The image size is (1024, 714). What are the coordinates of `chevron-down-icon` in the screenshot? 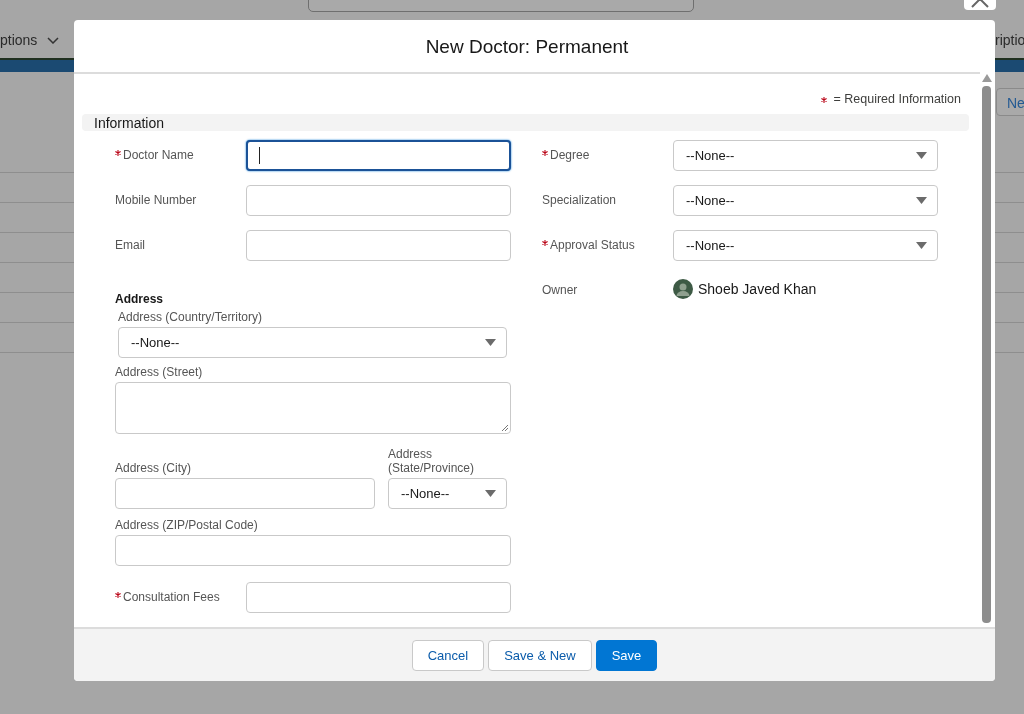 It's located at (53, 40).